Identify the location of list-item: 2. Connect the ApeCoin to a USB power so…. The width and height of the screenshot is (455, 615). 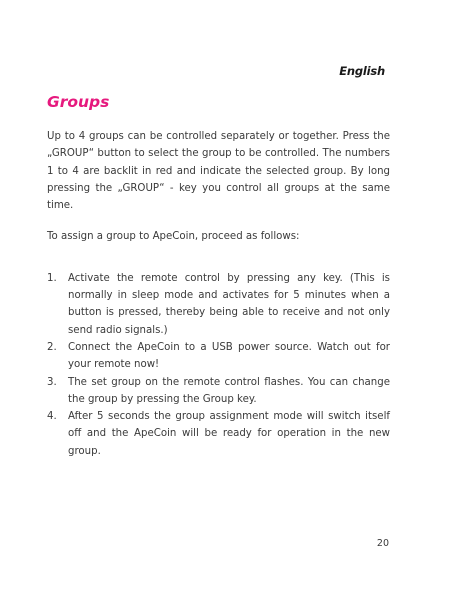
(218, 356).